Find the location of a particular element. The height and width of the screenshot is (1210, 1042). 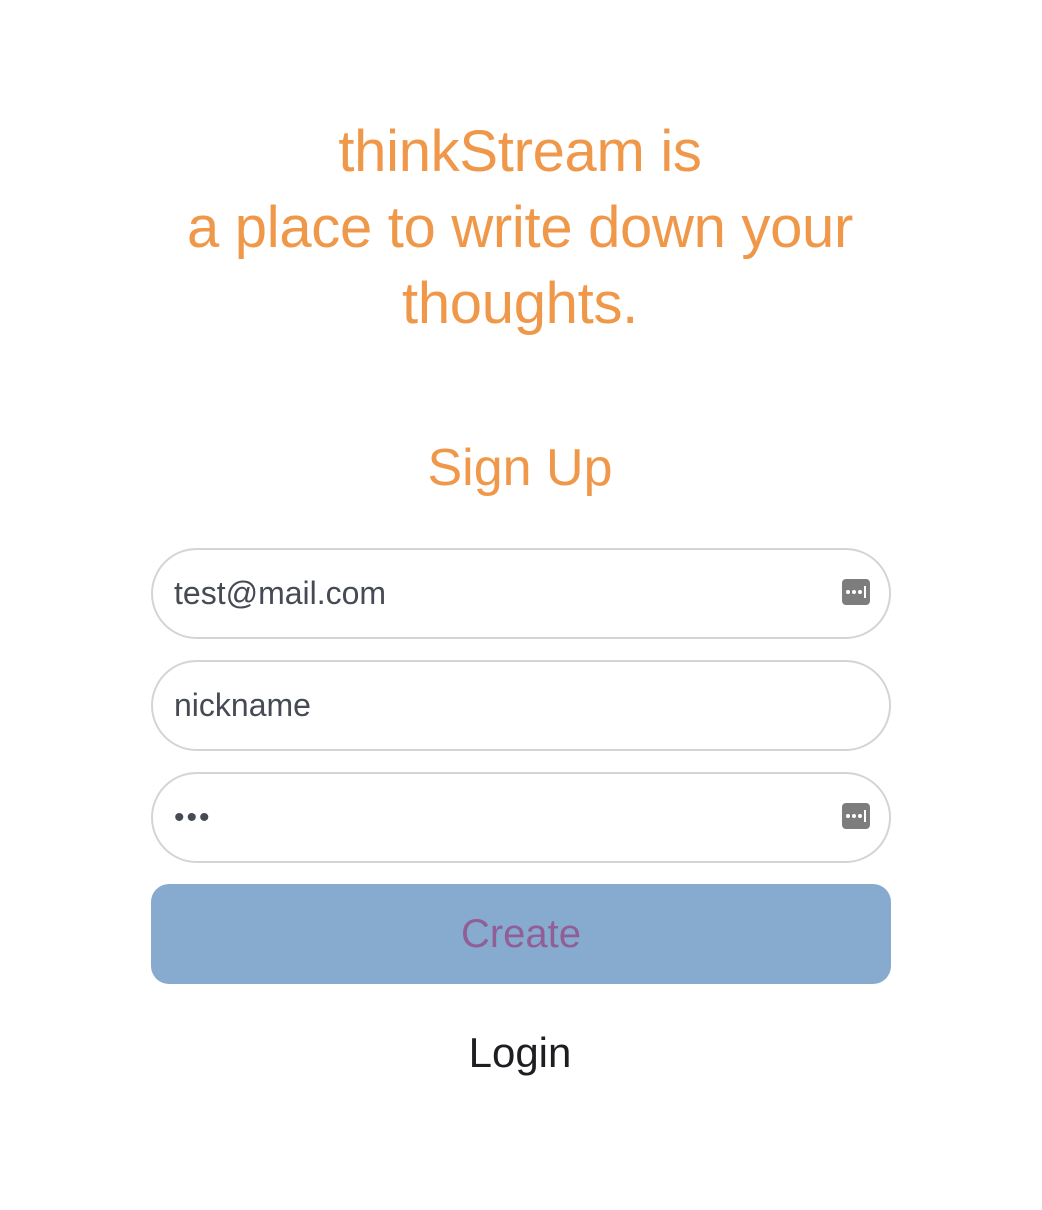

password-masked-value: ••• is located at coordinates (193, 817).